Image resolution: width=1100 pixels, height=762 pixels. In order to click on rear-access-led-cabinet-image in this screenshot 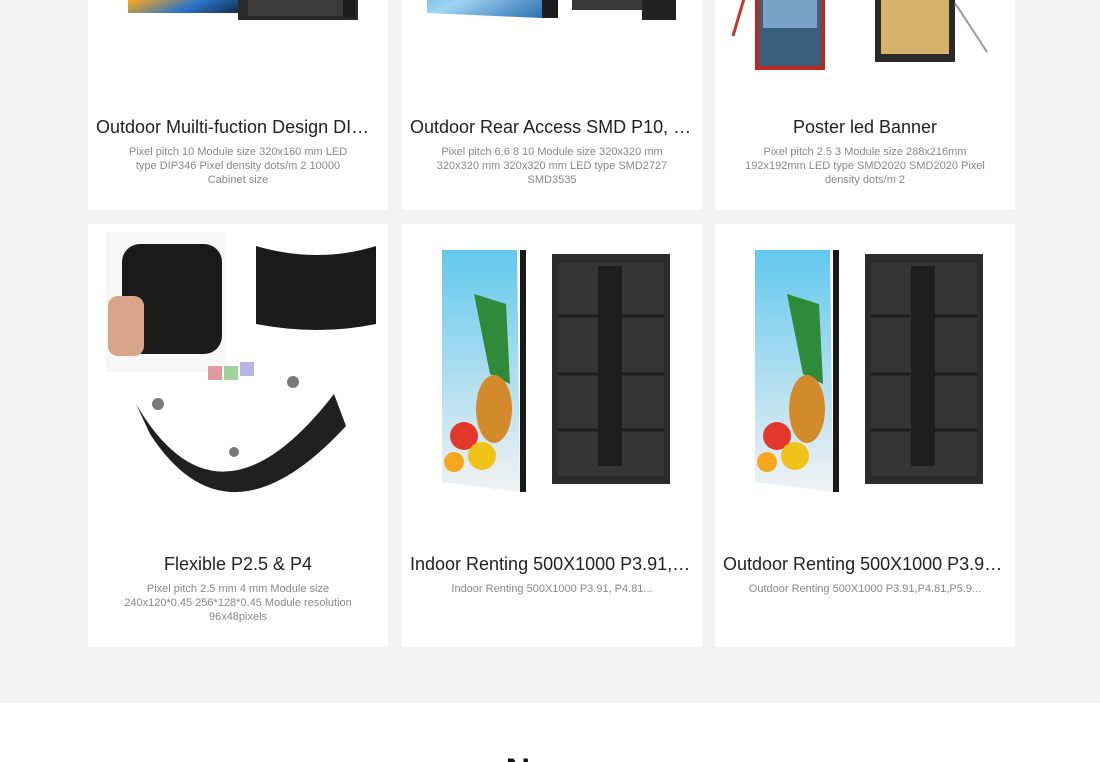, I will do `click(551, 10)`.